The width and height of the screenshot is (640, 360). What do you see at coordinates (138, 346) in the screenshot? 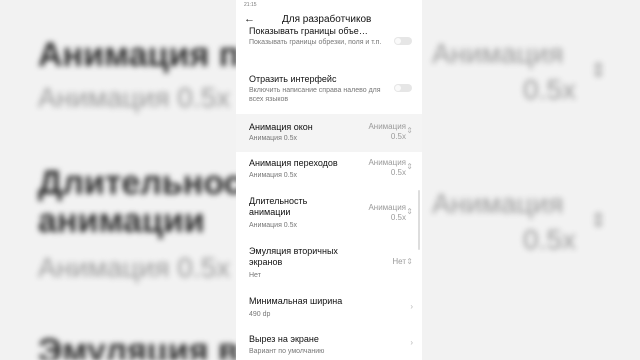
I see `bg-text: Эмуляция в` at bounding box center [138, 346].